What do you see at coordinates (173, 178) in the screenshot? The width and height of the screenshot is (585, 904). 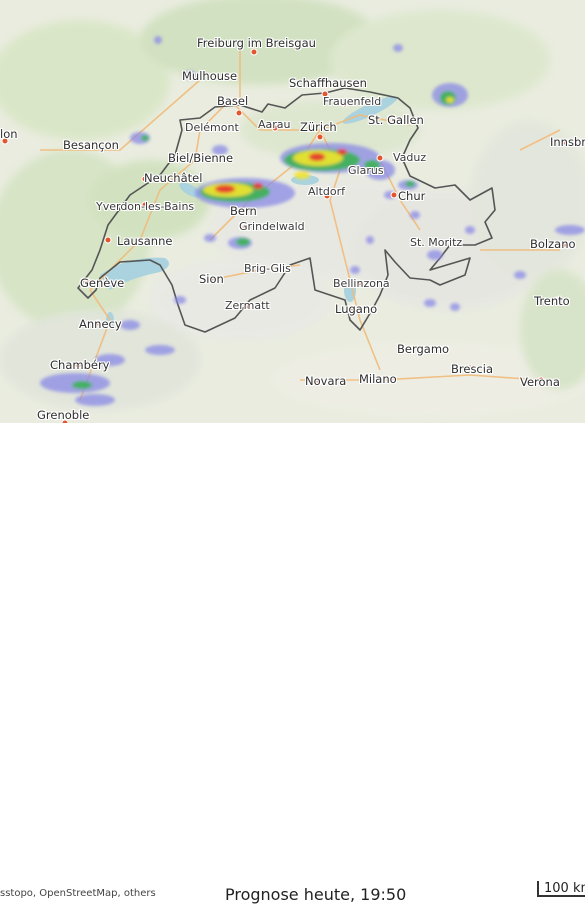 I see `place-label-neuchatel: Neuchâtel` at bounding box center [173, 178].